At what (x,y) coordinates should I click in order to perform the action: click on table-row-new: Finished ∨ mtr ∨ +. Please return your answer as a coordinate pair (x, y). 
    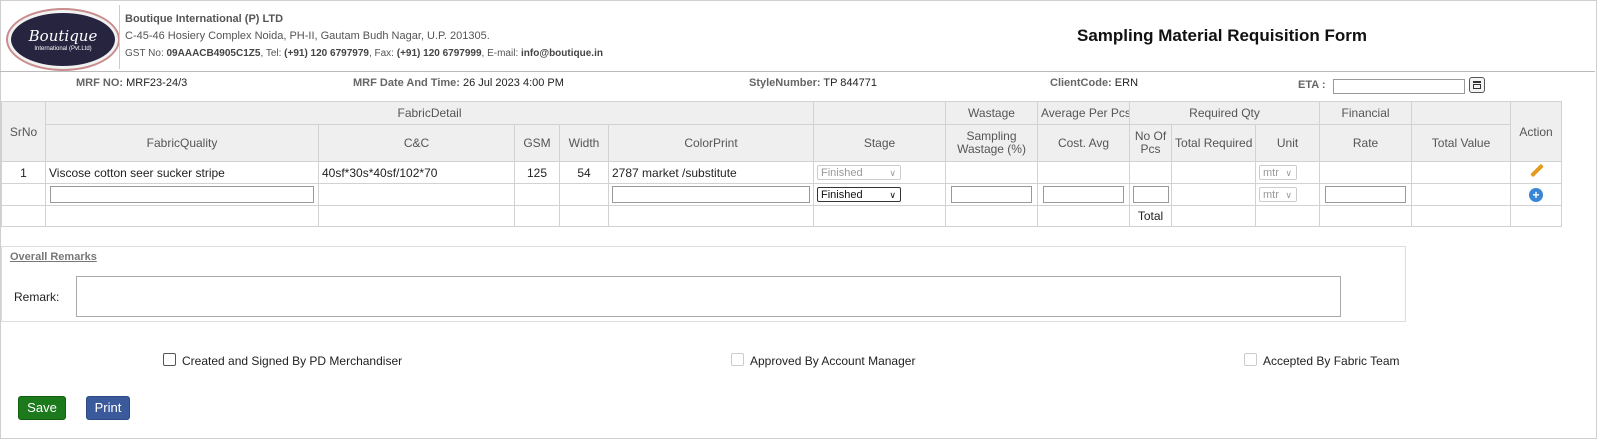
    Looking at the image, I should click on (782, 194).